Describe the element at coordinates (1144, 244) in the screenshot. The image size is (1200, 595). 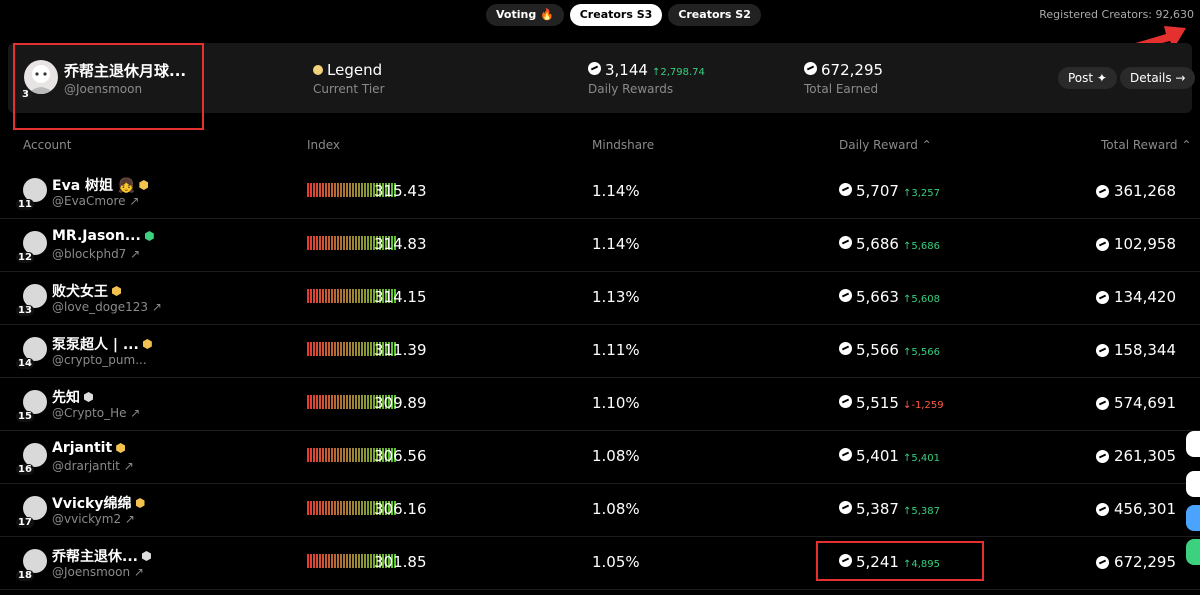
I see `total-reward-value: 102,958` at that location.